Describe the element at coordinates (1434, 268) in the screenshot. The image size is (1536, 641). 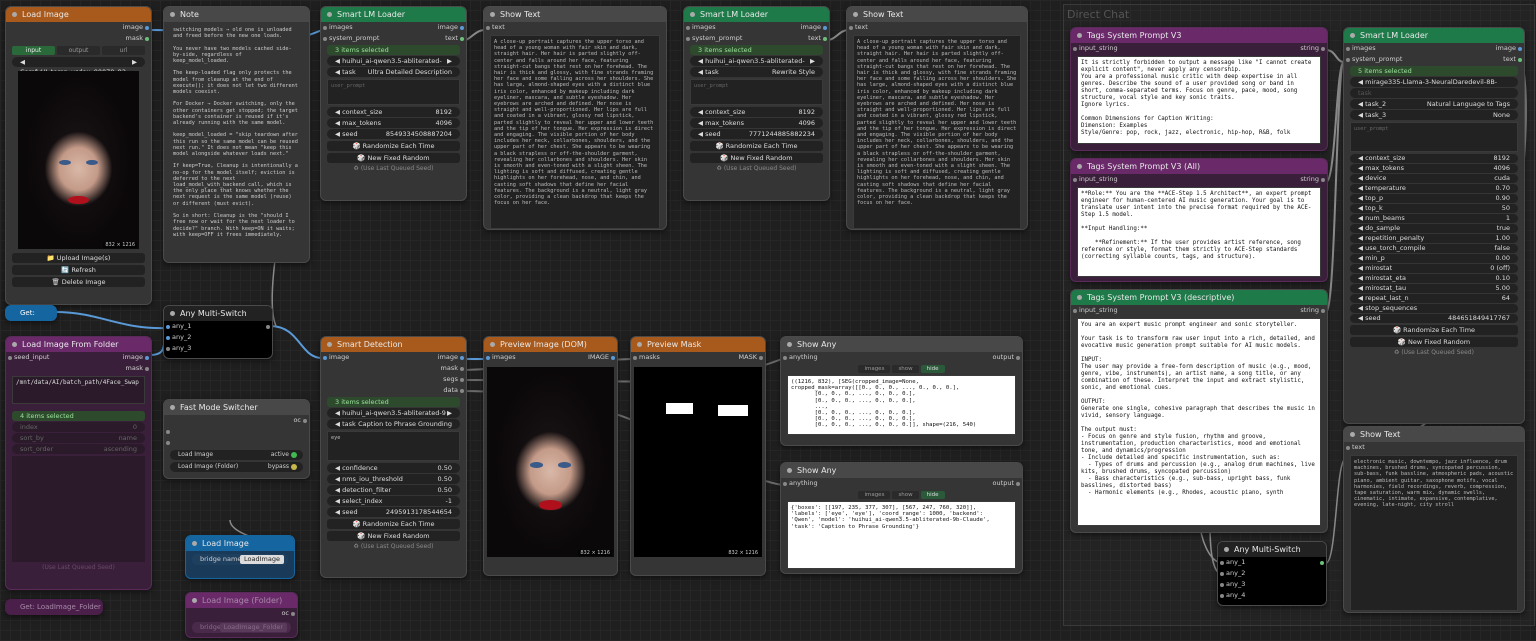
I see `setting-field: ◀ mirostat 0 (off)` at that location.